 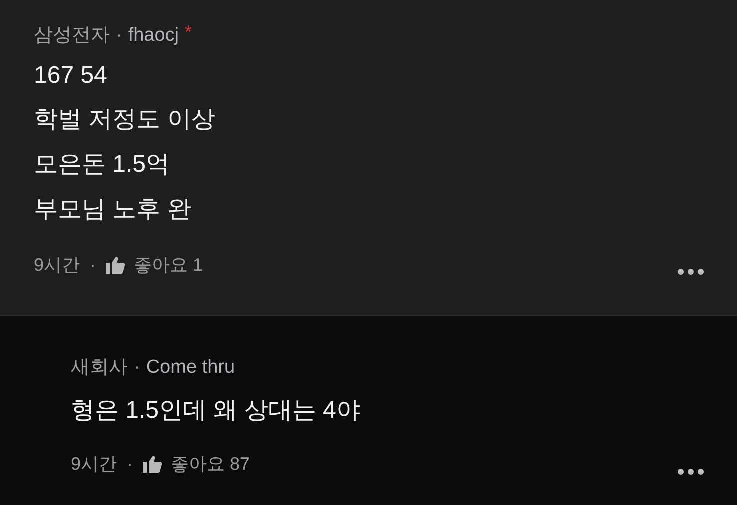 What do you see at coordinates (103, 165) in the screenshot?
I see `comment-text: 모은돈 1.5억` at bounding box center [103, 165].